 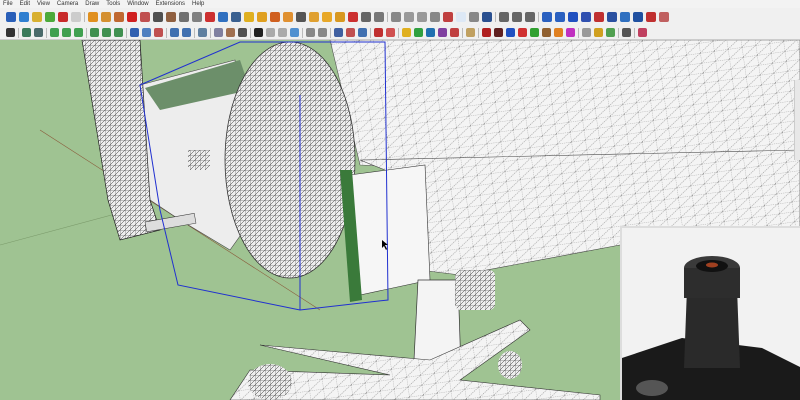 What do you see at coordinates (651, 17) in the screenshot?
I see `undo-red-icon` at bounding box center [651, 17].